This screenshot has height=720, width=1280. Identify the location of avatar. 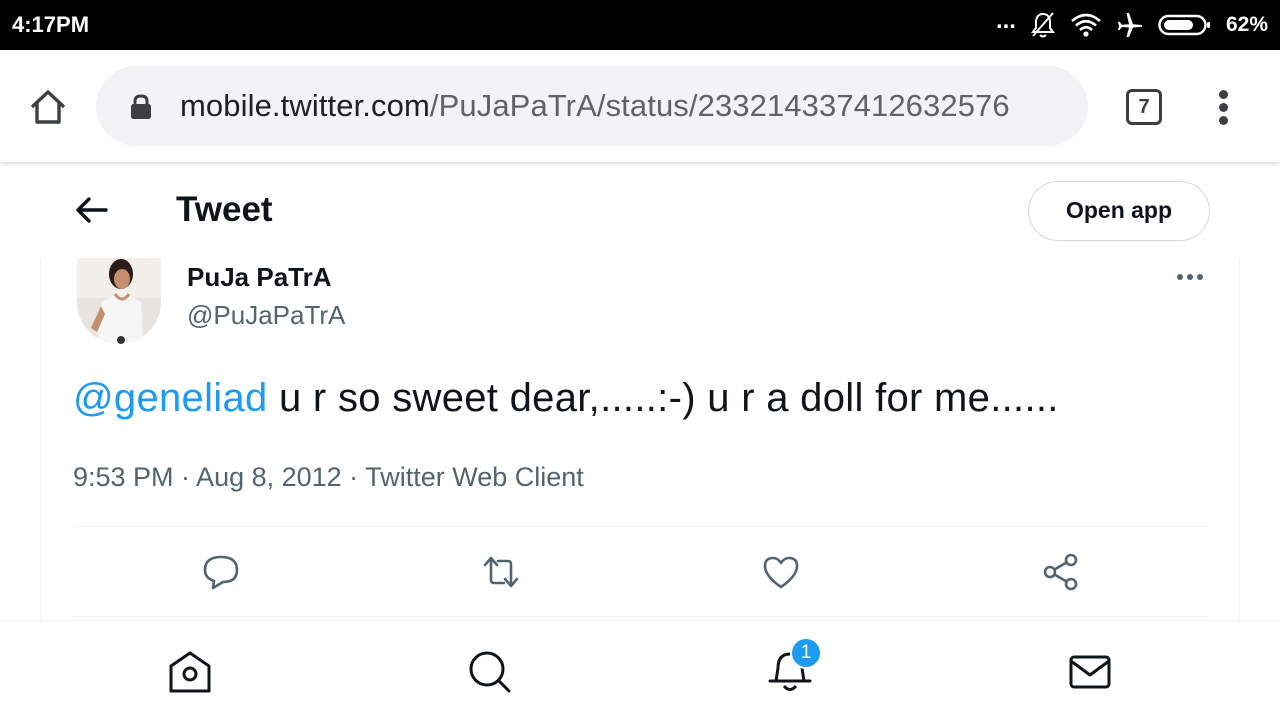
(119, 301).